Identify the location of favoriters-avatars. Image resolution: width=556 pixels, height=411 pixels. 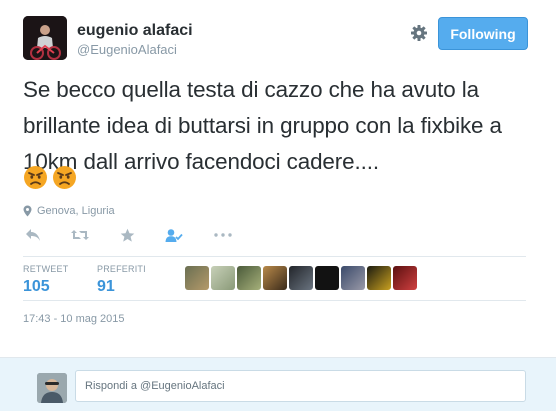
(301, 278).